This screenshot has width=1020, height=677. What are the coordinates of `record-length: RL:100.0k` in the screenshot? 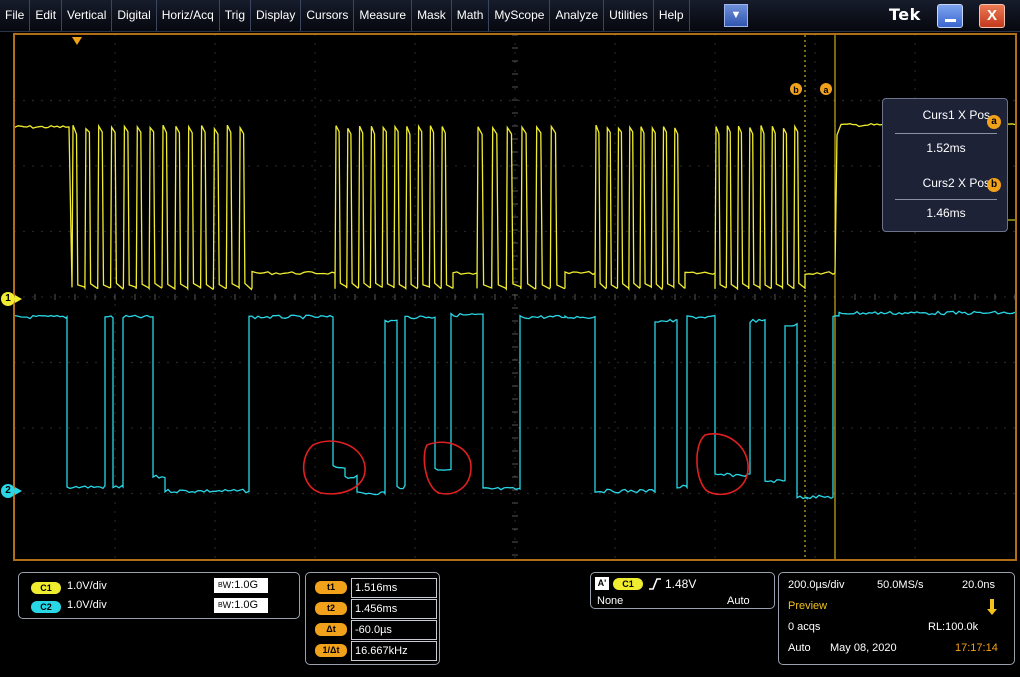 It's located at (953, 627).